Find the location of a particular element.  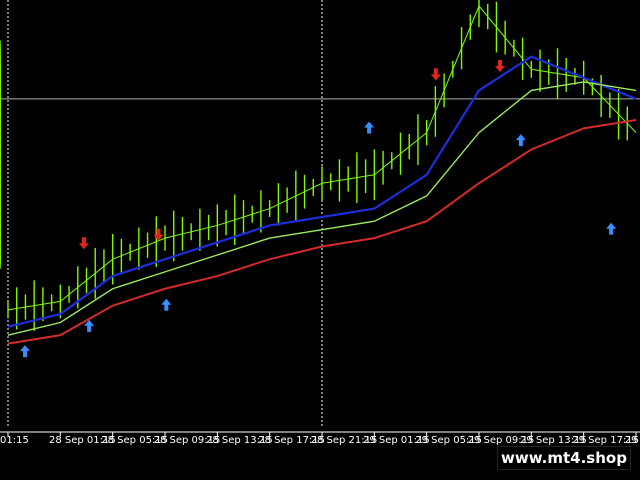

watermark-label: www.mt4.shop is located at coordinates (564, 458).